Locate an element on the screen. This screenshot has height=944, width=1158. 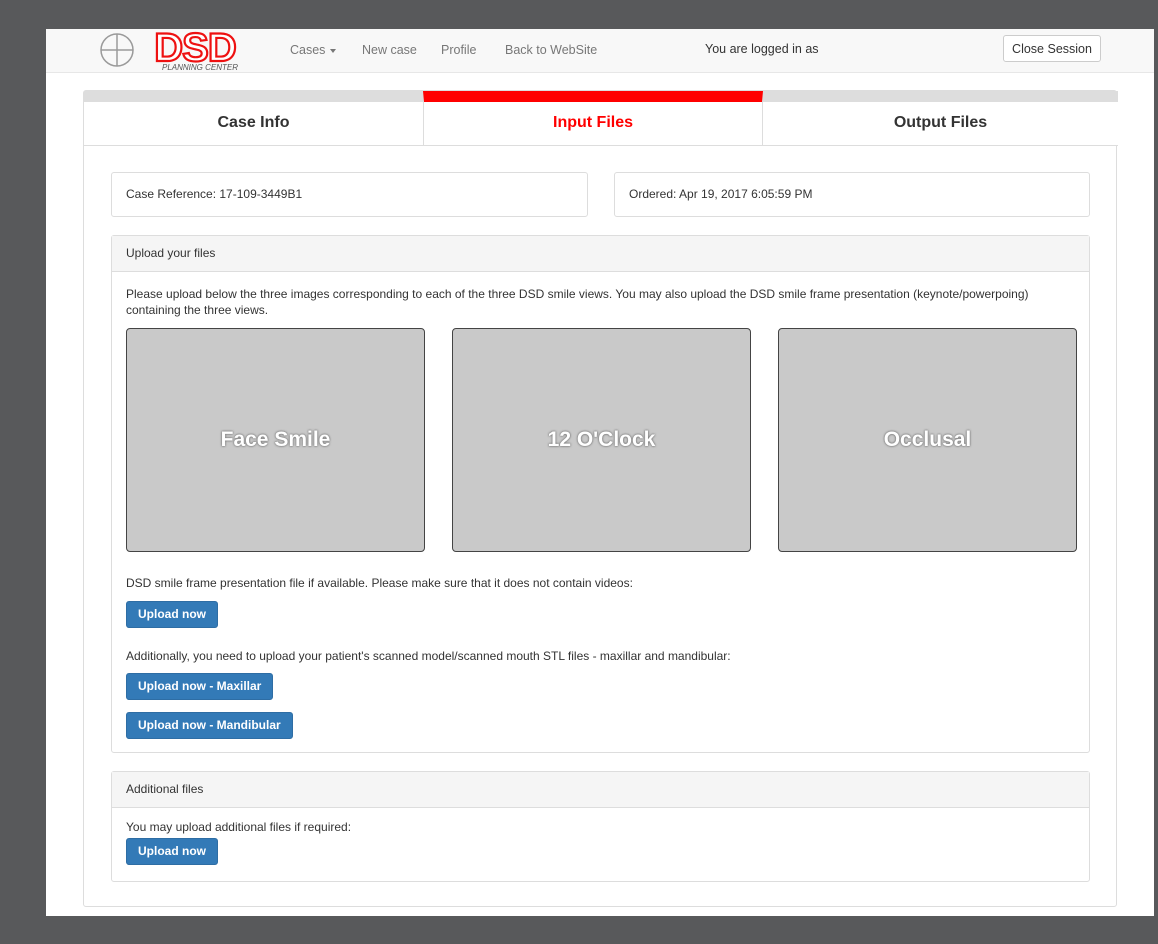
upload-additional-button: Upload now is located at coordinates (172, 851).